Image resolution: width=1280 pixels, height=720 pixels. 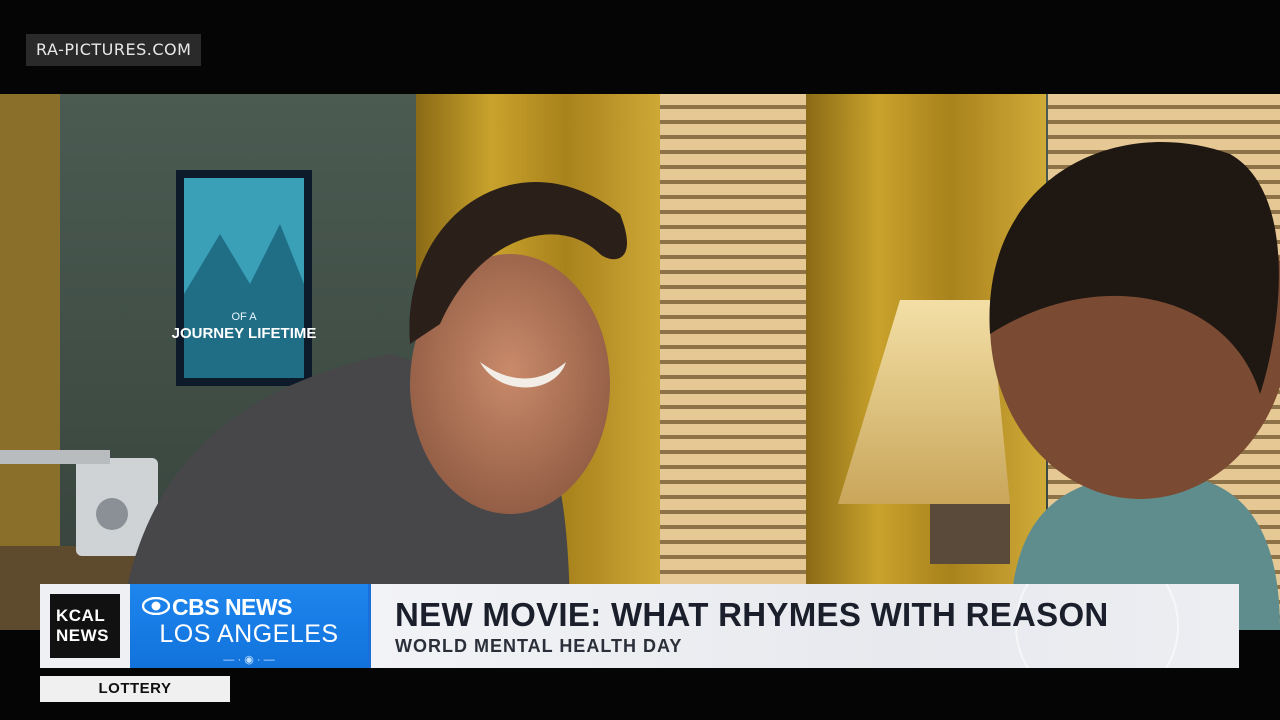 What do you see at coordinates (734, 339) in the screenshot?
I see `window-blinds` at bounding box center [734, 339].